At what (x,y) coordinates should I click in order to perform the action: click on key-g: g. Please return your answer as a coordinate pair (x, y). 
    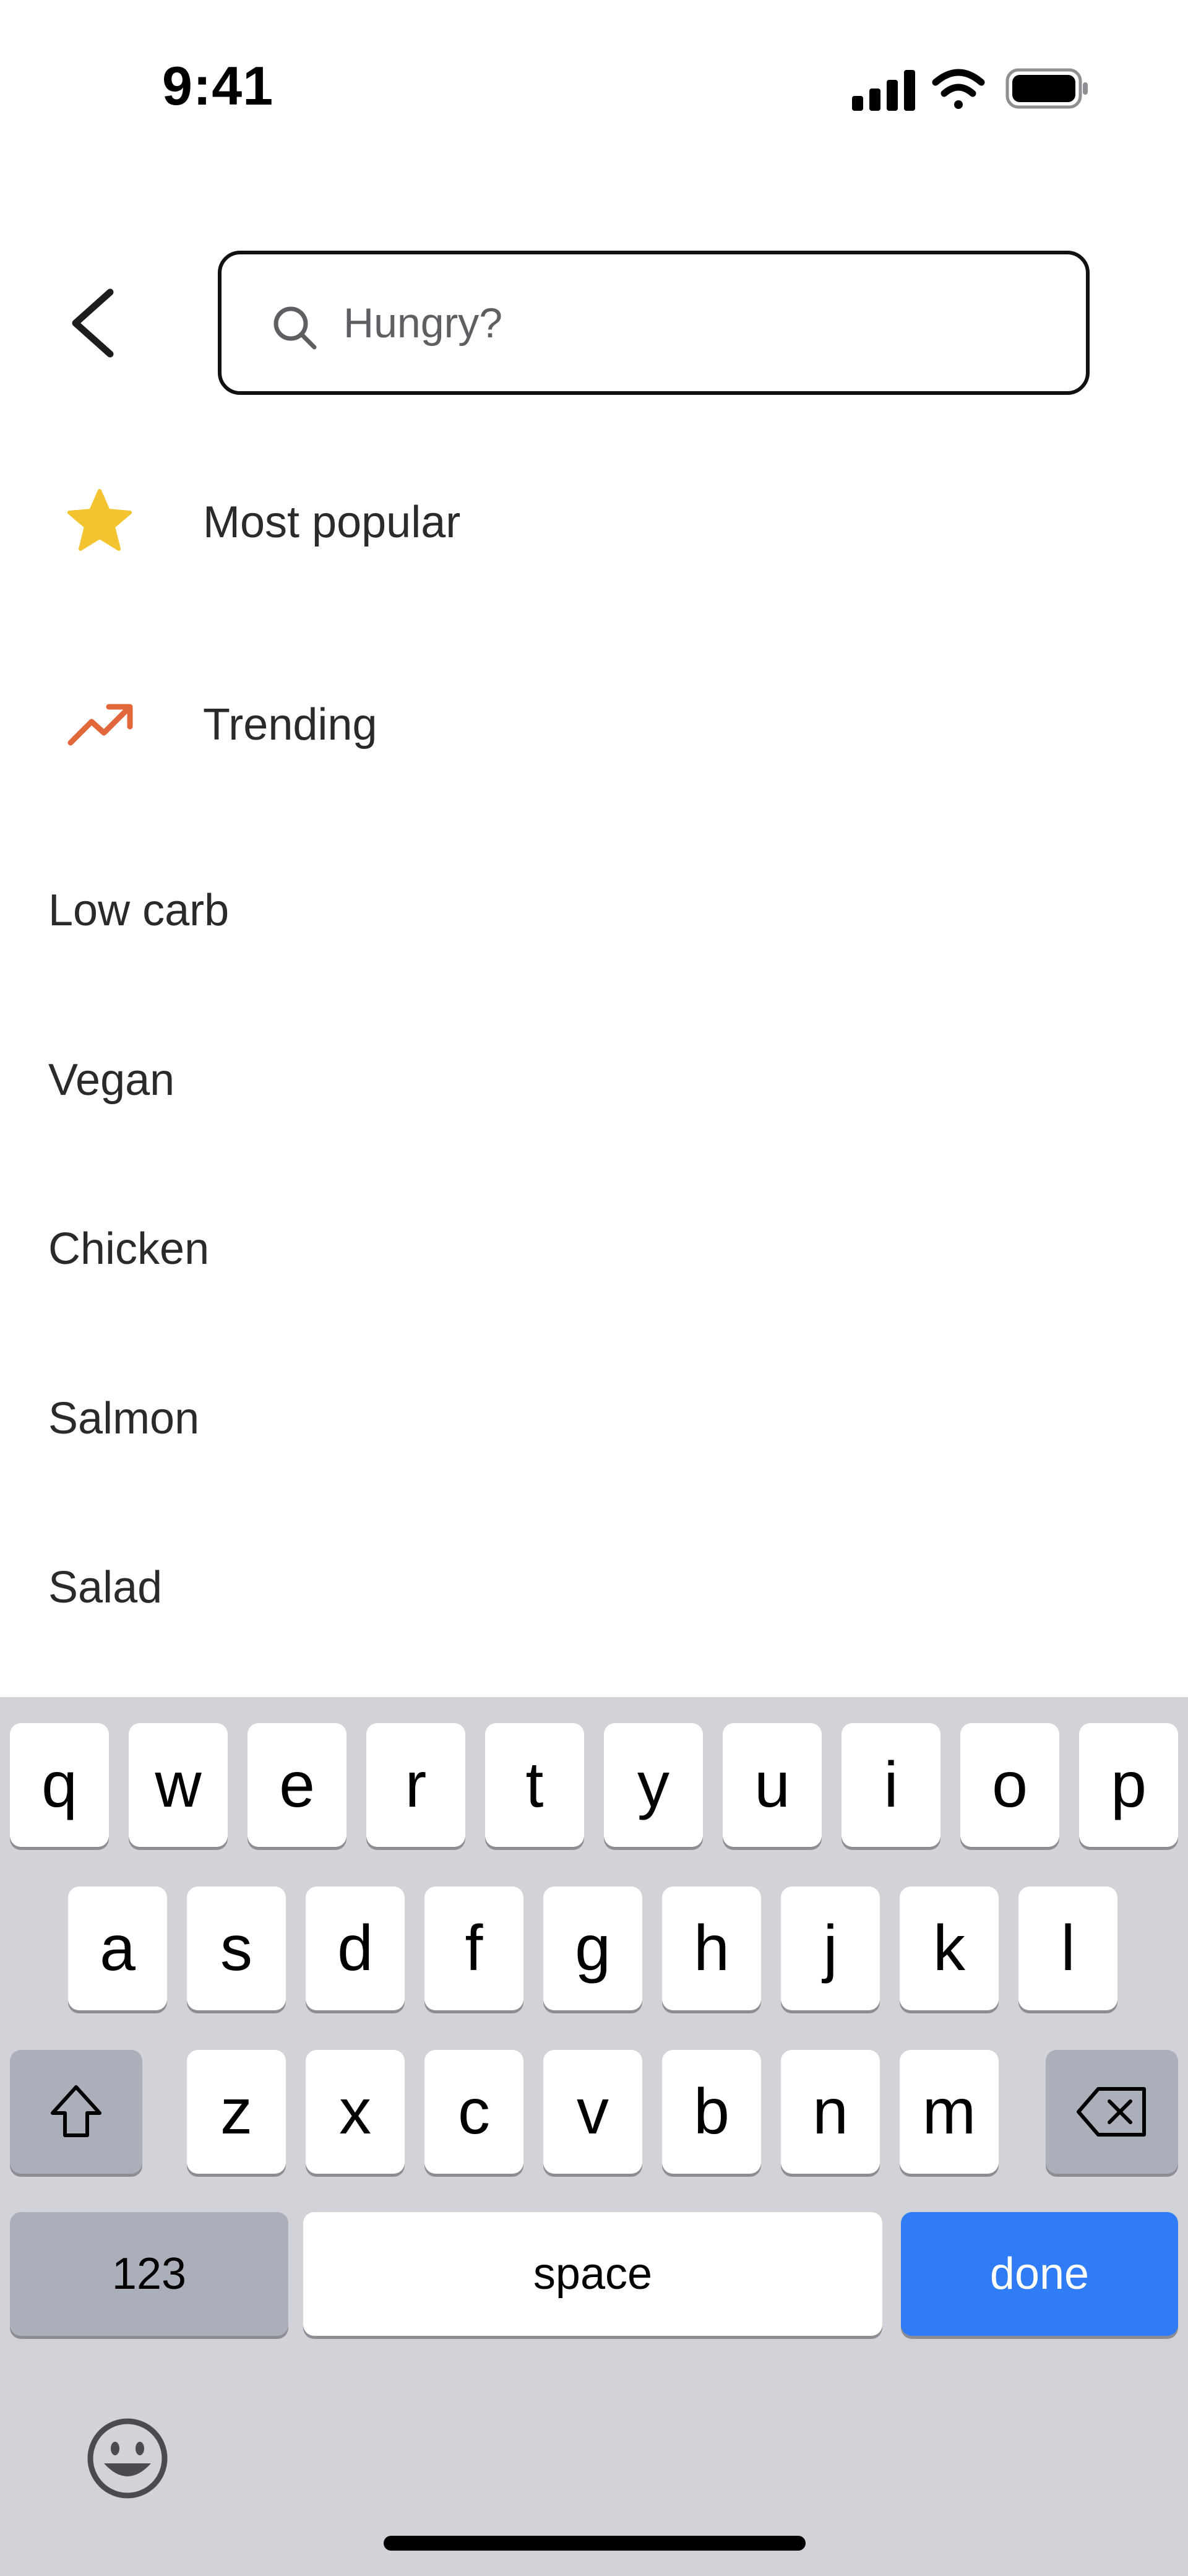
    Looking at the image, I should click on (592, 1948).